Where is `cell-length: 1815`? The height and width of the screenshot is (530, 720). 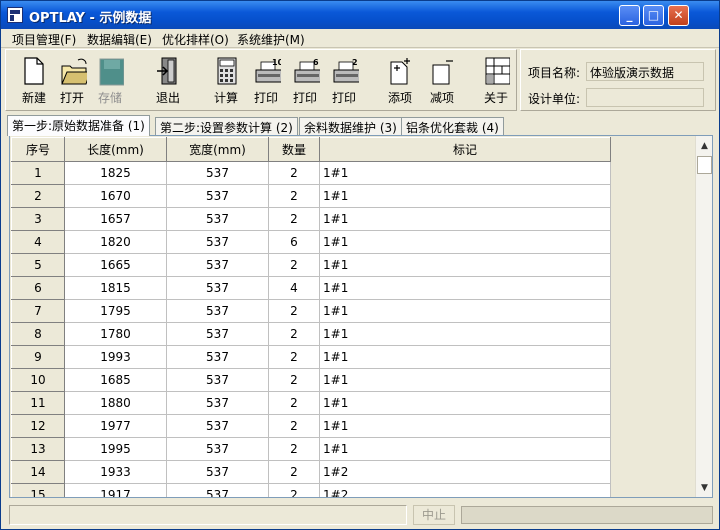
cell-length: 1815 is located at coordinates (115, 288).